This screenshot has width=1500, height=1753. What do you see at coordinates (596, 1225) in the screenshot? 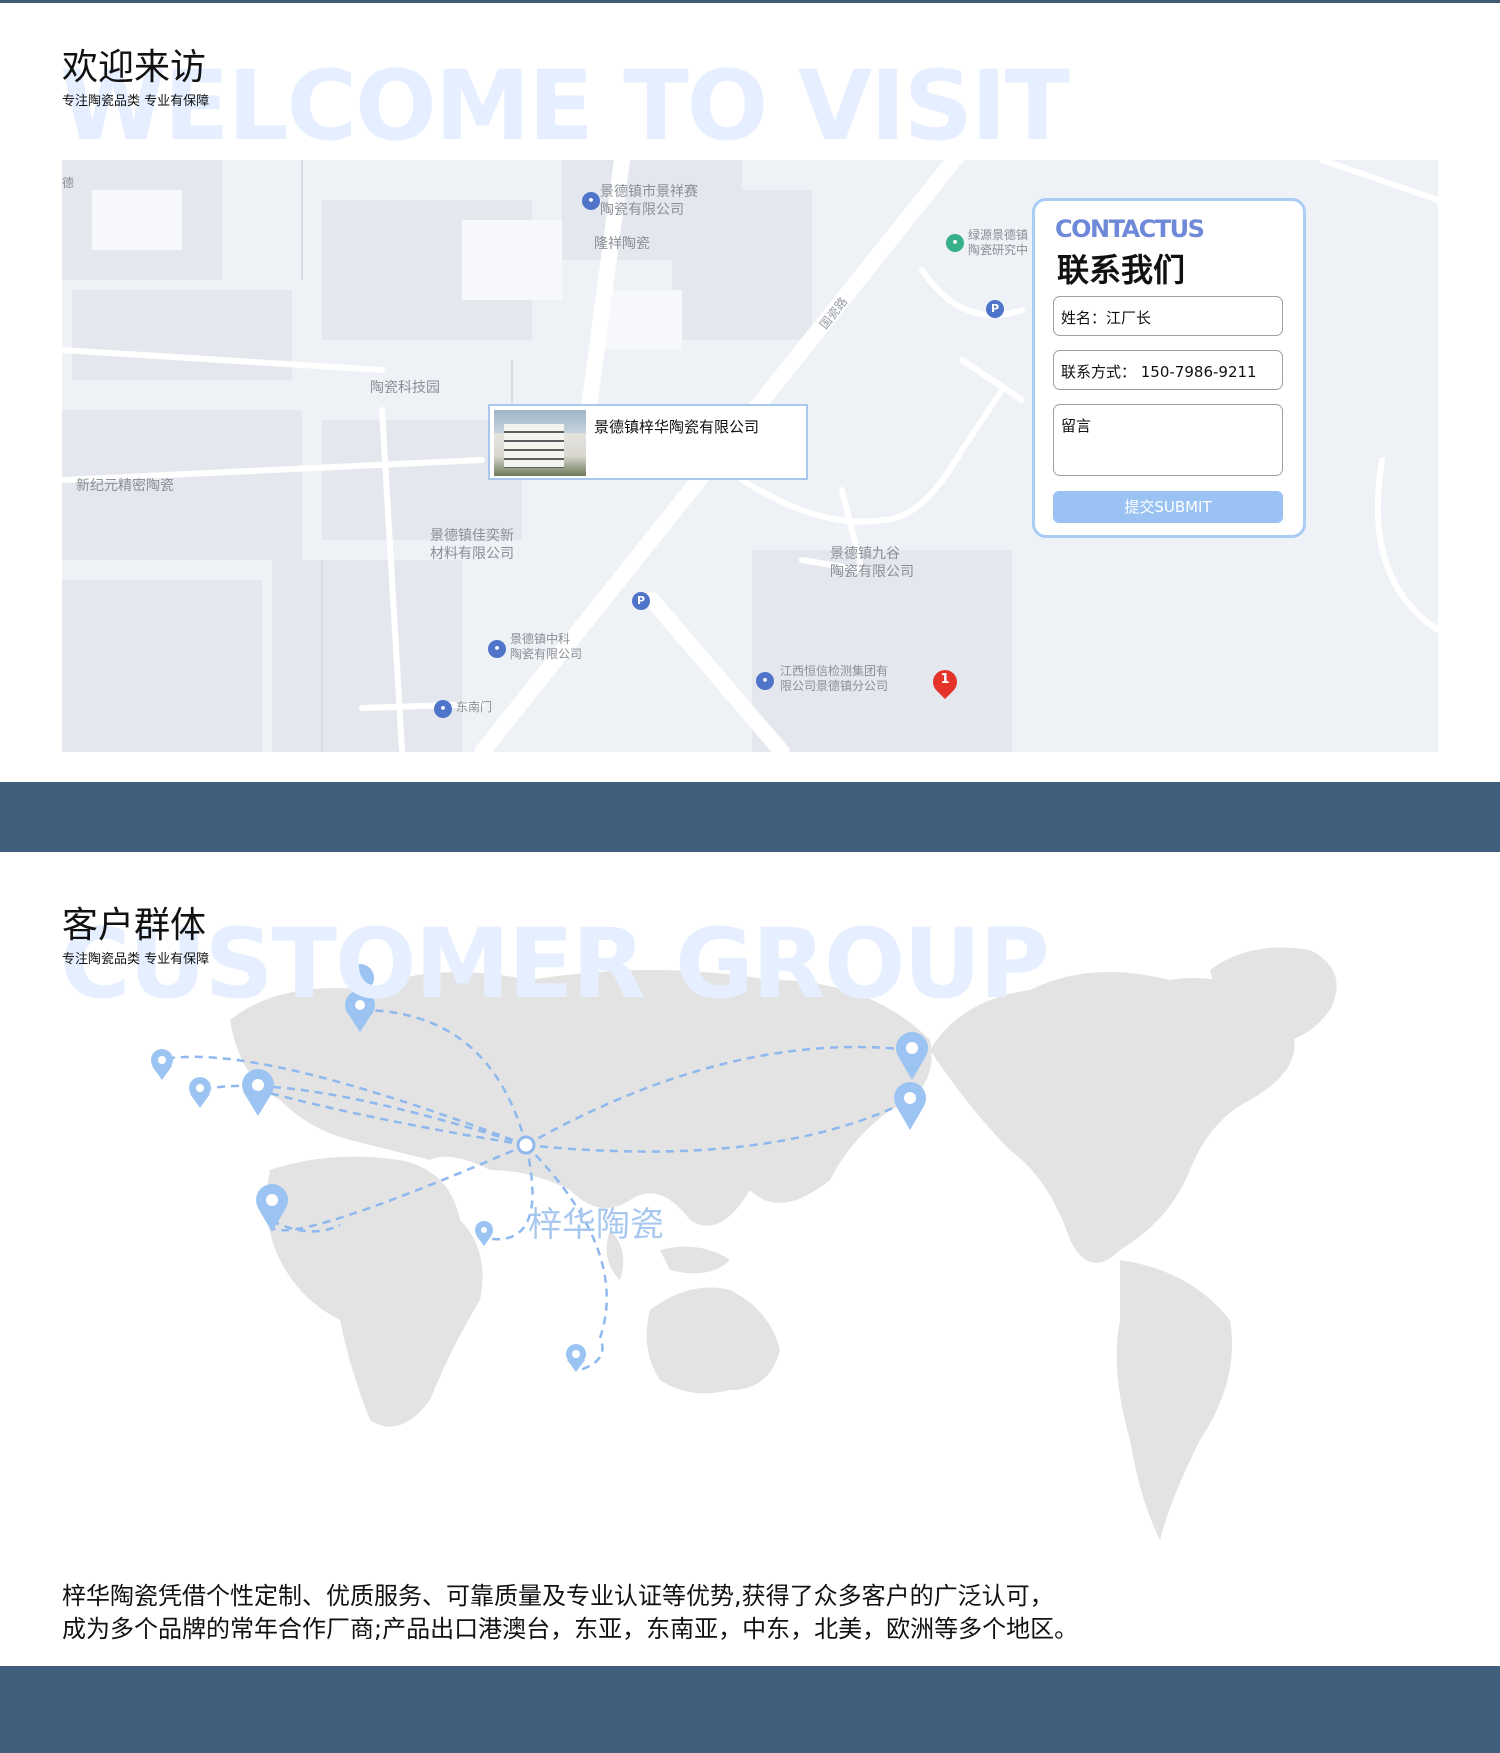
I see `world-center-label: 梓华陶瓷` at bounding box center [596, 1225].